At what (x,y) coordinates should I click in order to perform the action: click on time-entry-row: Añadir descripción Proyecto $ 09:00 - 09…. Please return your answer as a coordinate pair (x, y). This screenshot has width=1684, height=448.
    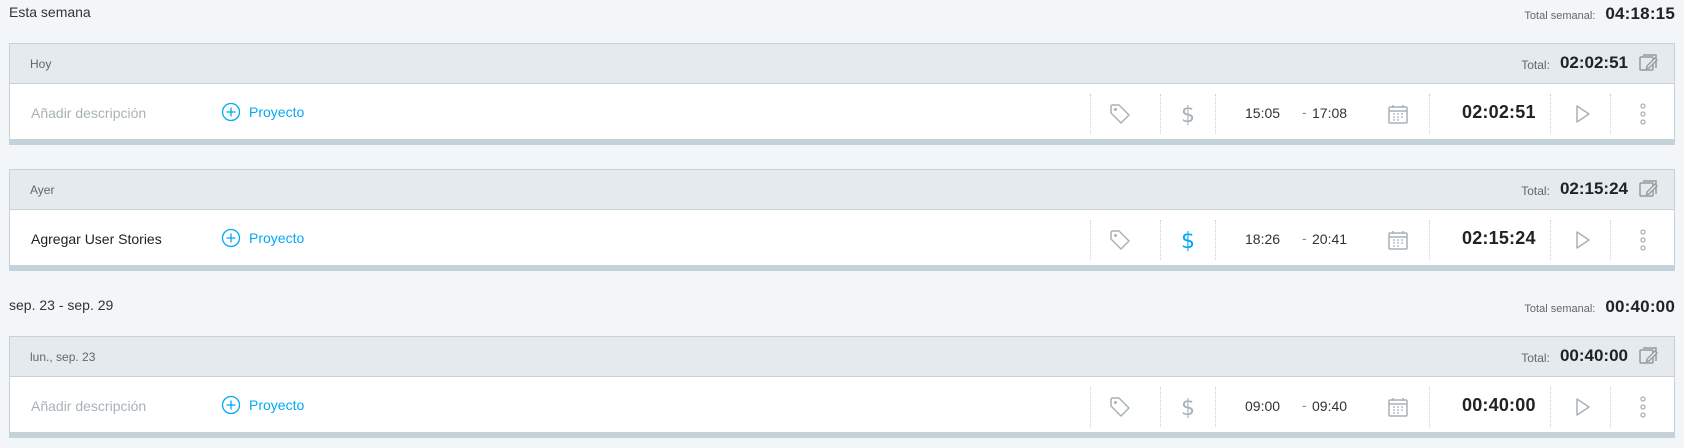
    Looking at the image, I should click on (842, 407).